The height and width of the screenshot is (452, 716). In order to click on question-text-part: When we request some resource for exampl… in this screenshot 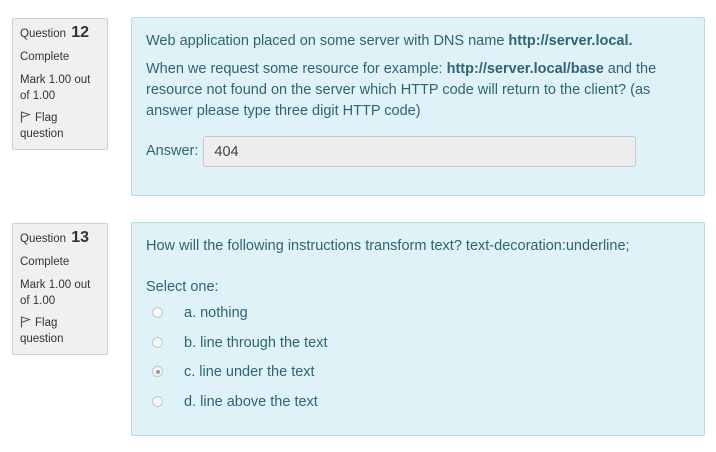, I will do `click(296, 69)`.